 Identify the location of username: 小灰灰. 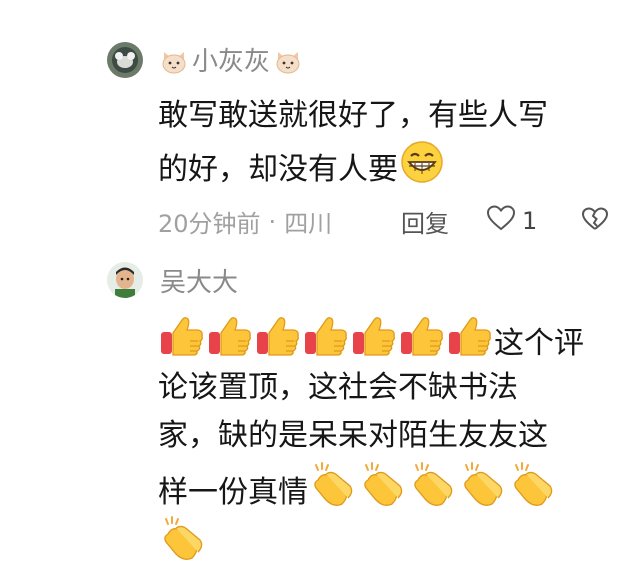
(231, 62).